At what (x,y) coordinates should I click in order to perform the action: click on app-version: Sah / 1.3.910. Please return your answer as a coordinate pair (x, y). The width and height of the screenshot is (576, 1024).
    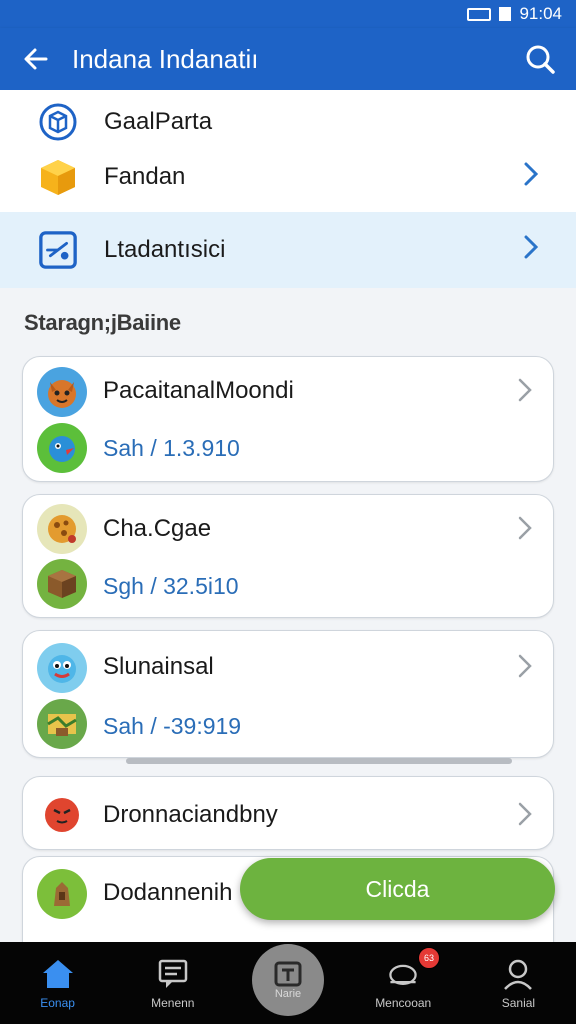
    Looking at the image, I should click on (171, 448).